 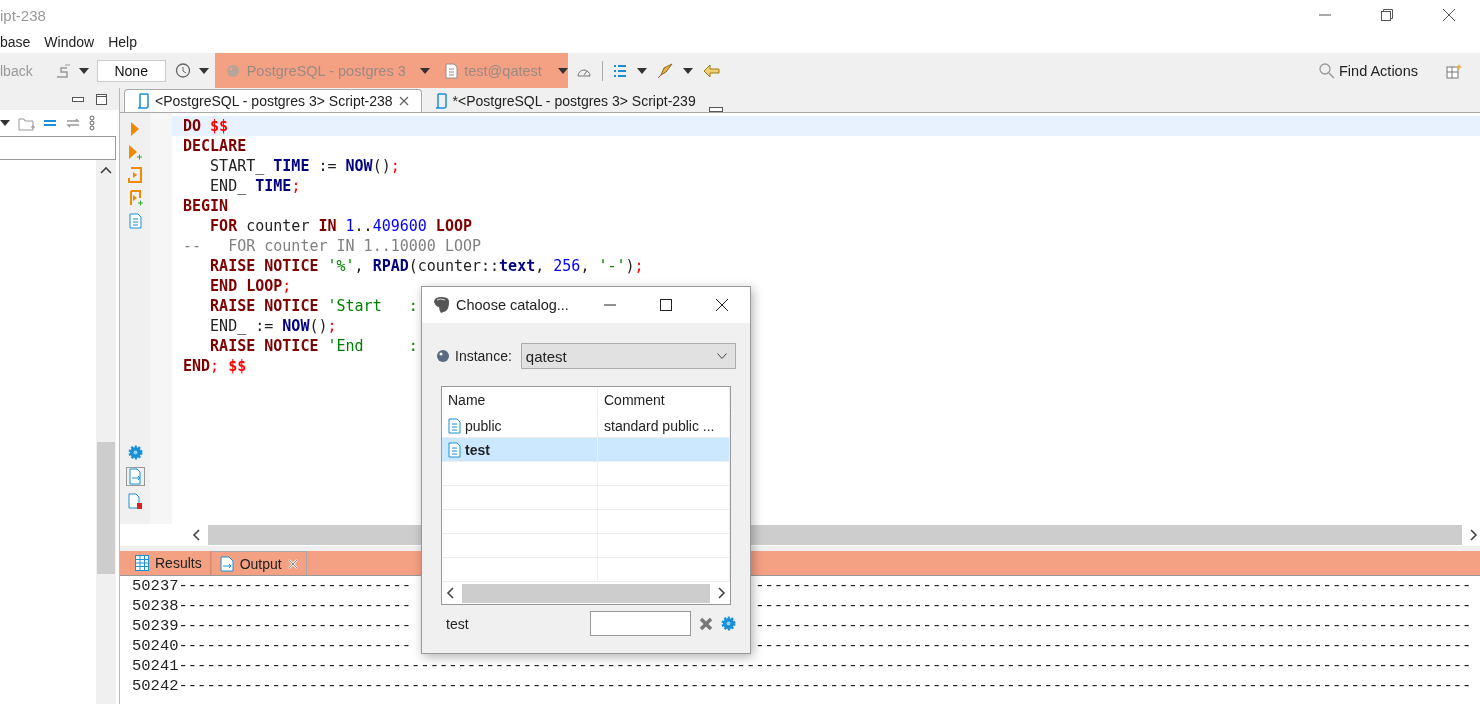 What do you see at coordinates (1387, 15) in the screenshot?
I see `restore-icon` at bounding box center [1387, 15].